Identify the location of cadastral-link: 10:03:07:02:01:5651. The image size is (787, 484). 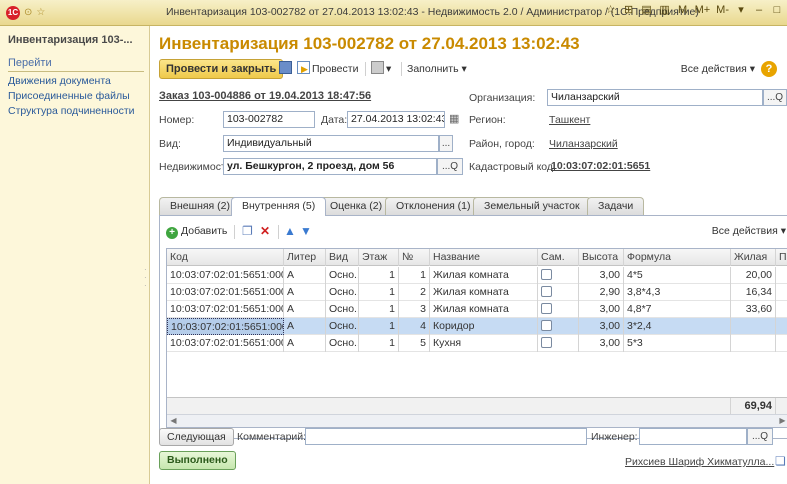
(600, 166).